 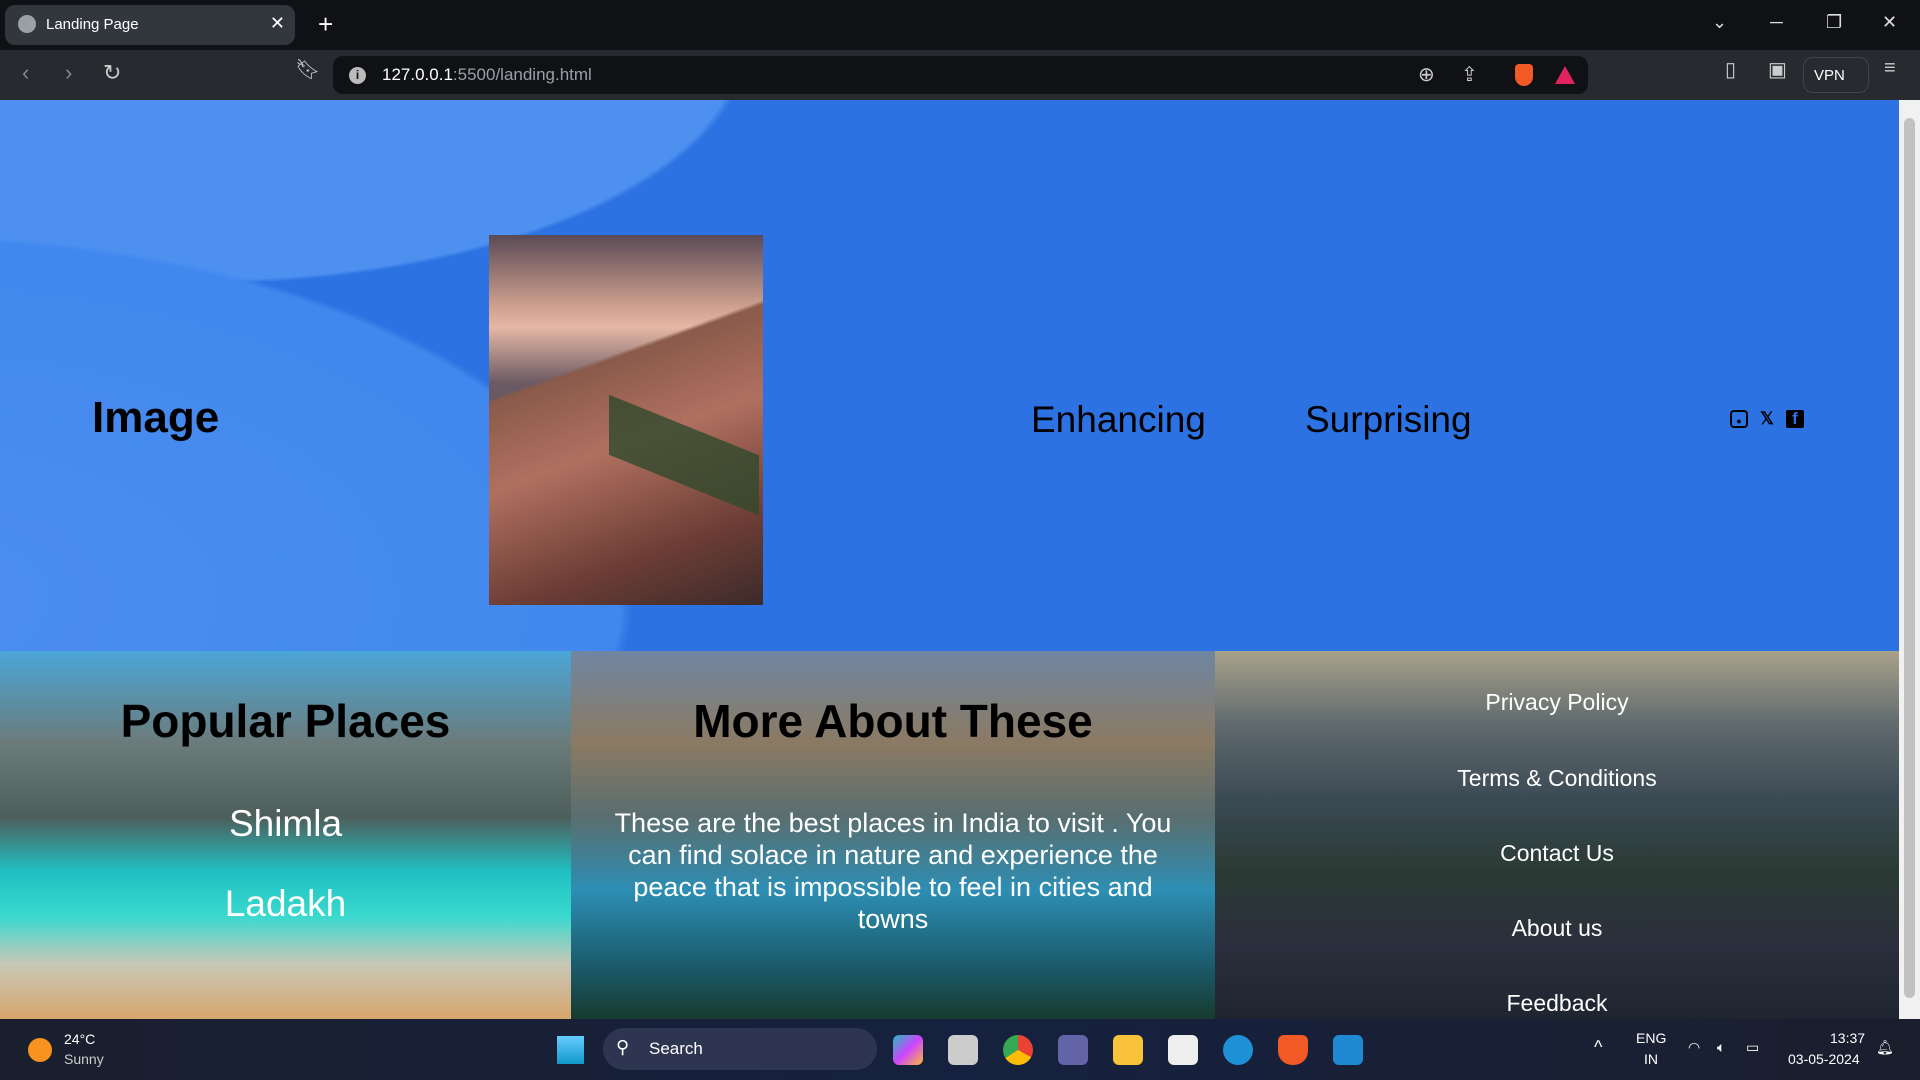 I want to click on tab-landing-page: Landing Page ✕, so click(x=150, y=25).